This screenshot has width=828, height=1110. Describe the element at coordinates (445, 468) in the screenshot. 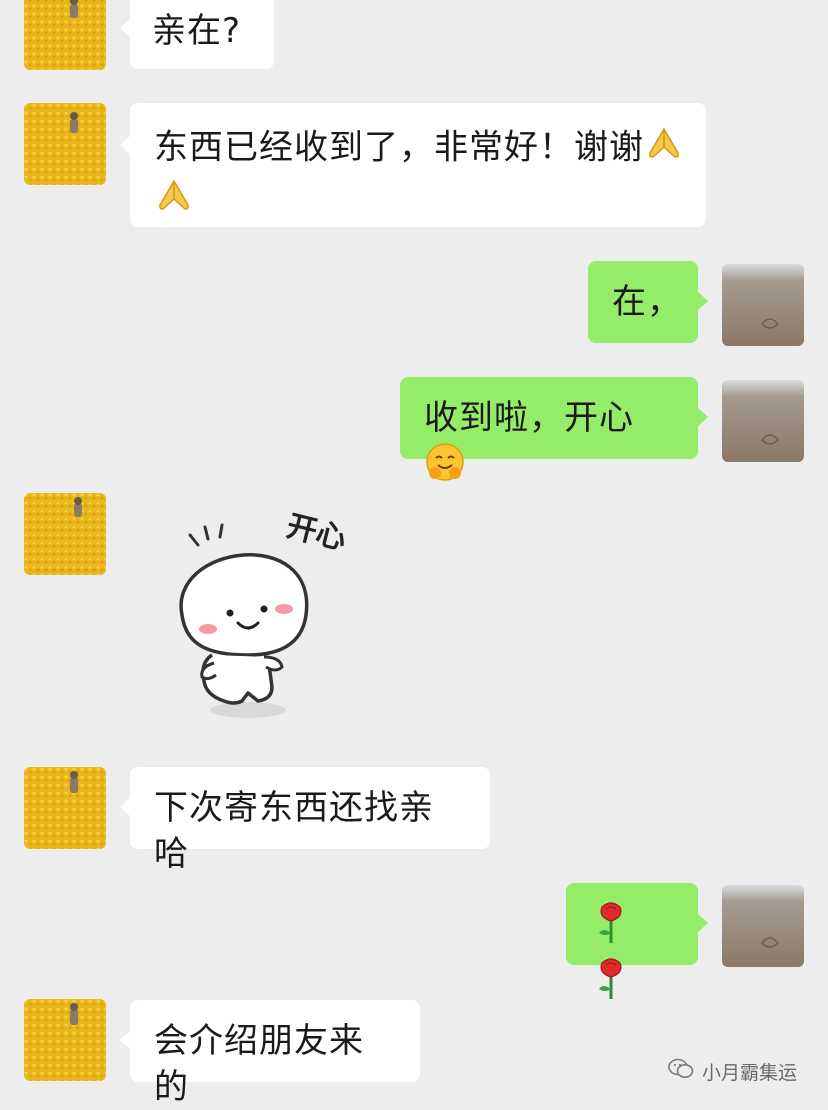

I see `hugging-face-emoji-icon` at that location.